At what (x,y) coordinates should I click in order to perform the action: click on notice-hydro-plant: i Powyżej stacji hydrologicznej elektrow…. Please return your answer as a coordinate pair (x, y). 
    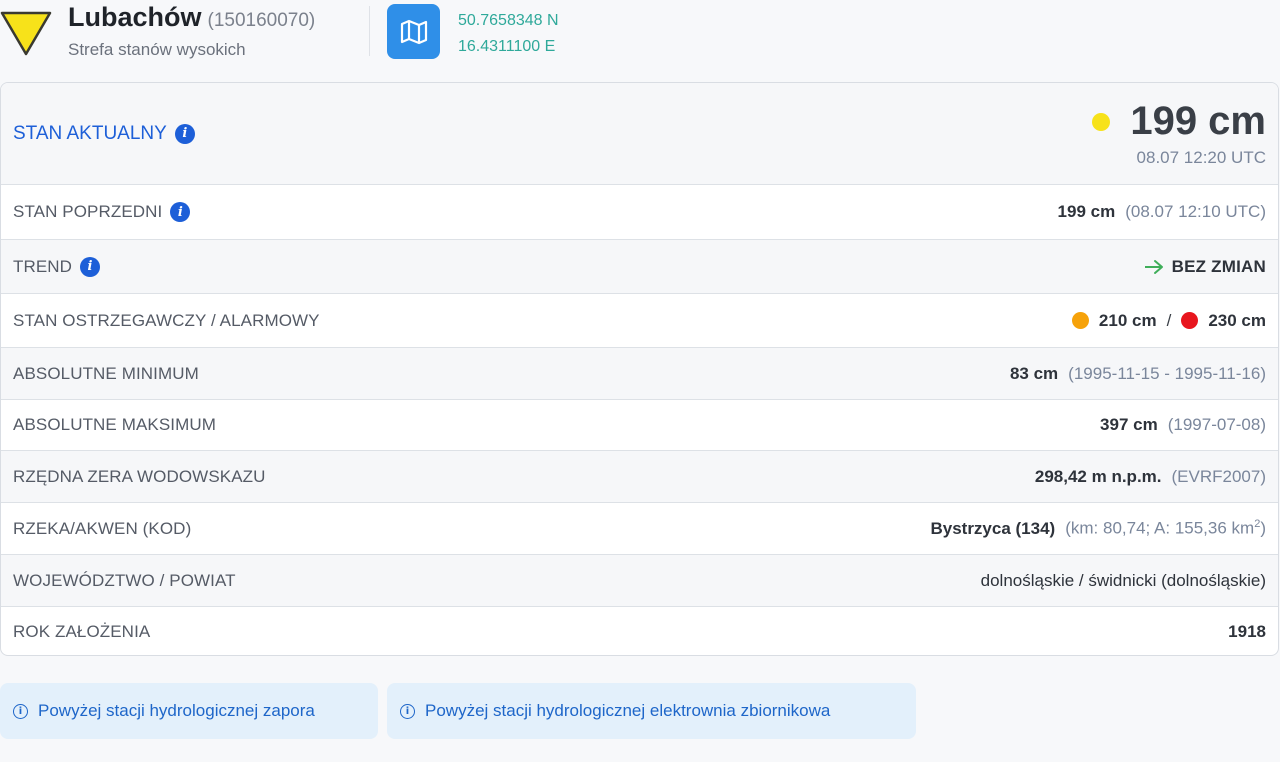
    Looking at the image, I should click on (651, 711).